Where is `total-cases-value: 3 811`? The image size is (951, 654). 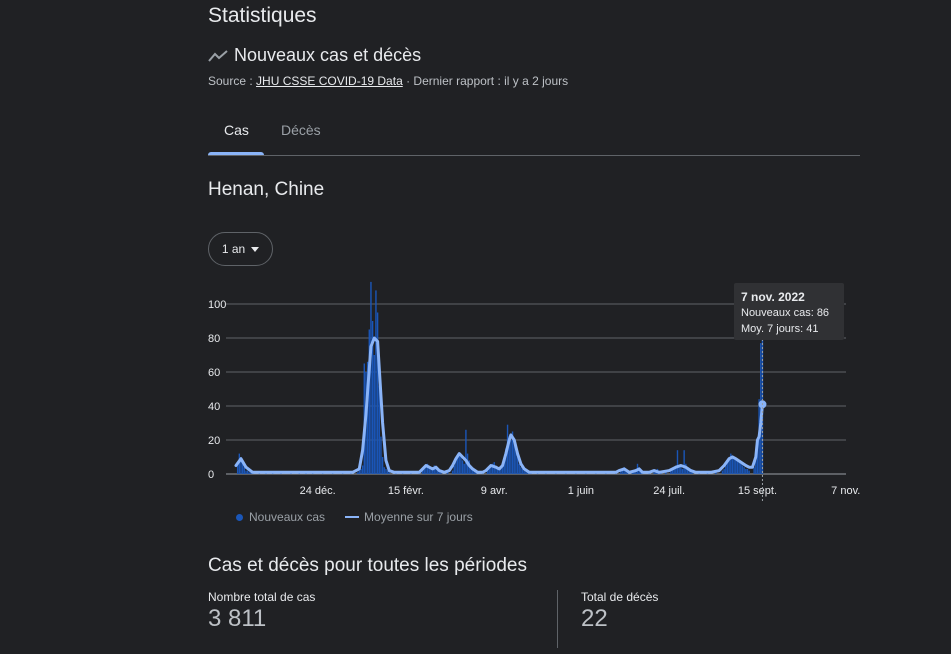
total-cases-value: 3 811 is located at coordinates (237, 618).